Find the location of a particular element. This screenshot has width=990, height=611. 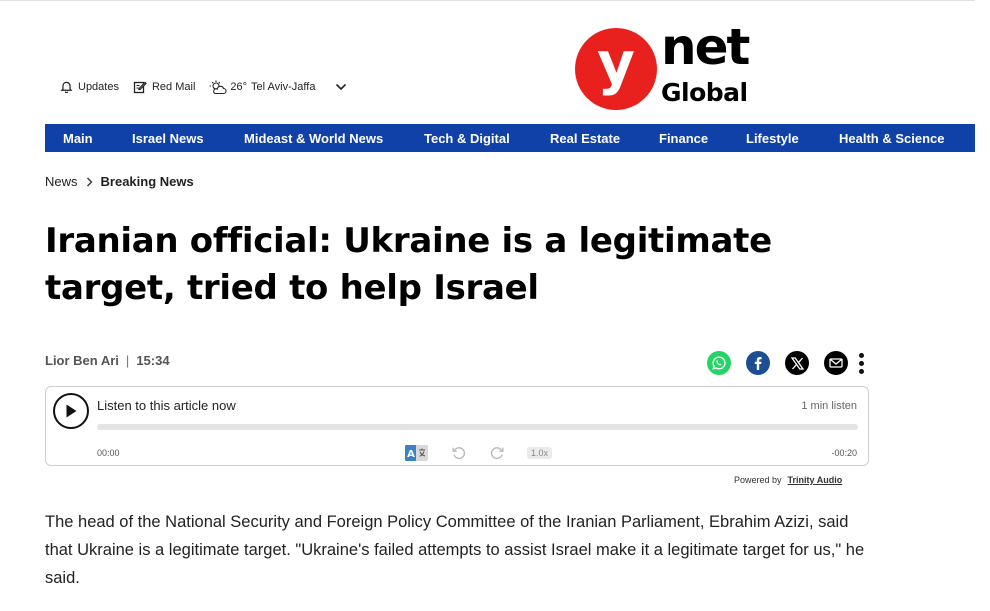

redmail-link: Red Mail is located at coordinates (164, 87).